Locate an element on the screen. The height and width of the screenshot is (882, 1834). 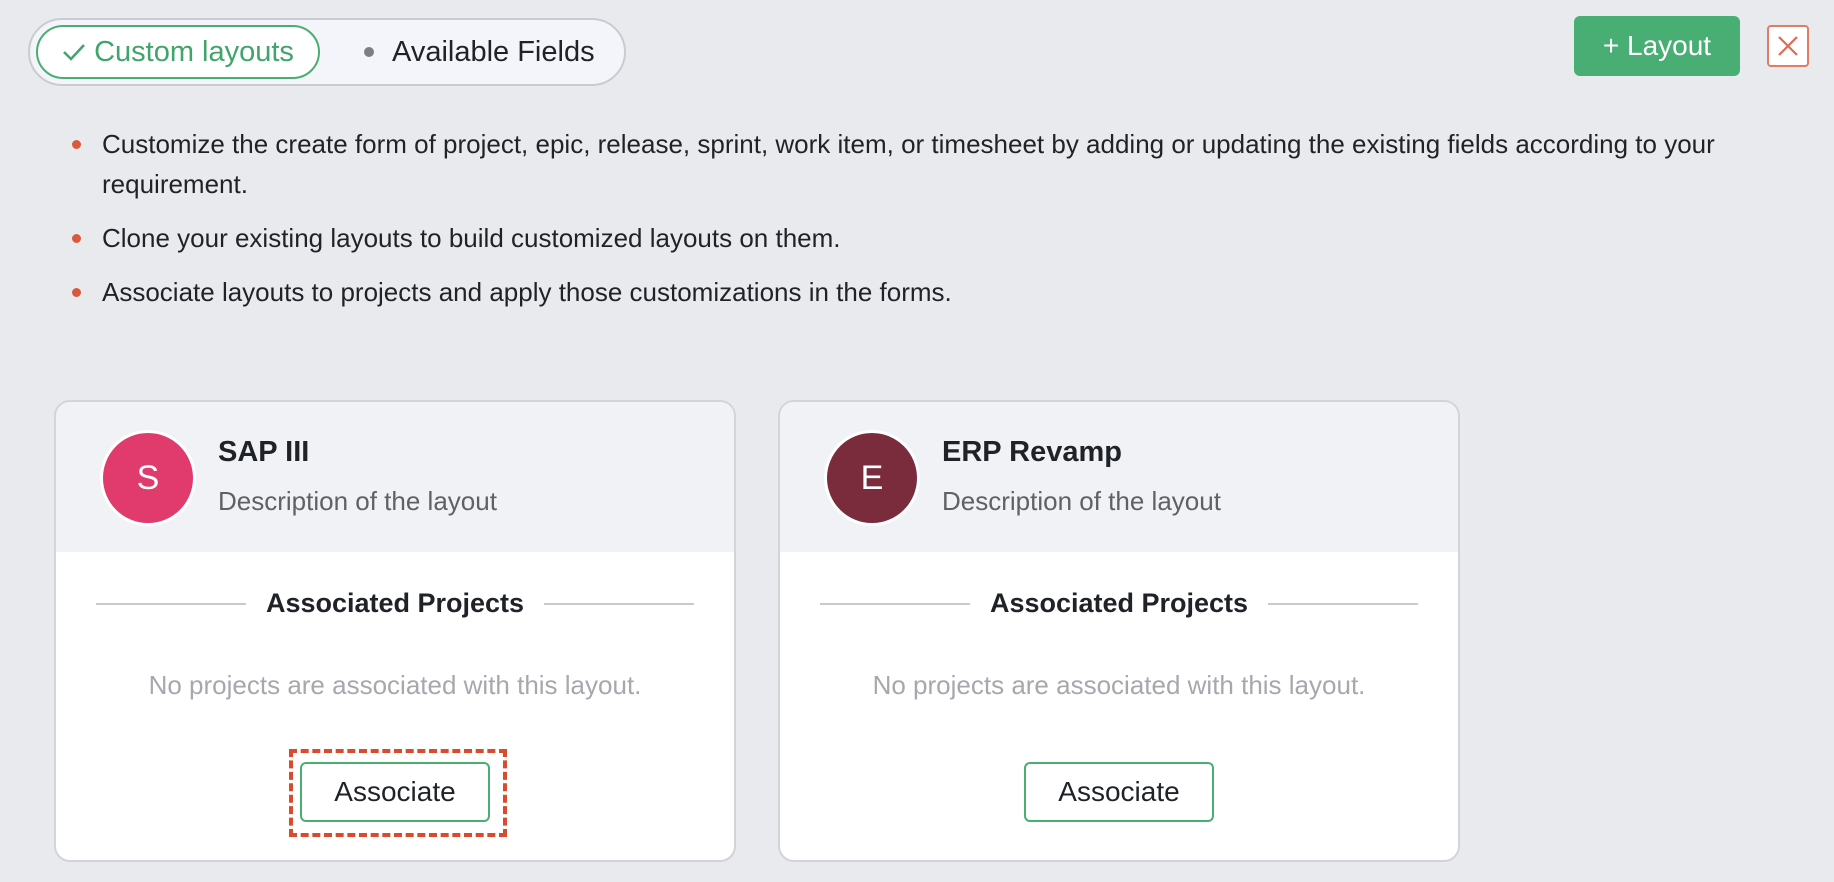
avatar: E is located at coordinates (872, 478).